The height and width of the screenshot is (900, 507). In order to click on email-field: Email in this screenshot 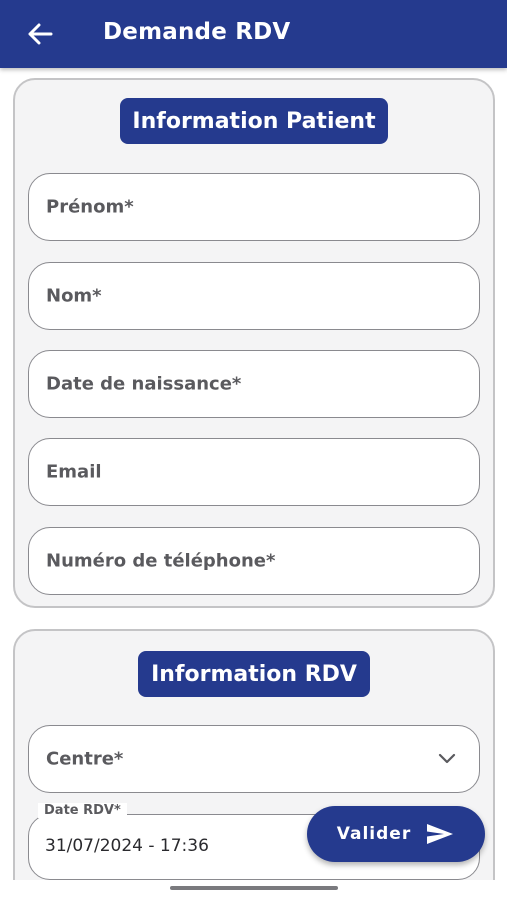, I will do `click(254, 472)`.